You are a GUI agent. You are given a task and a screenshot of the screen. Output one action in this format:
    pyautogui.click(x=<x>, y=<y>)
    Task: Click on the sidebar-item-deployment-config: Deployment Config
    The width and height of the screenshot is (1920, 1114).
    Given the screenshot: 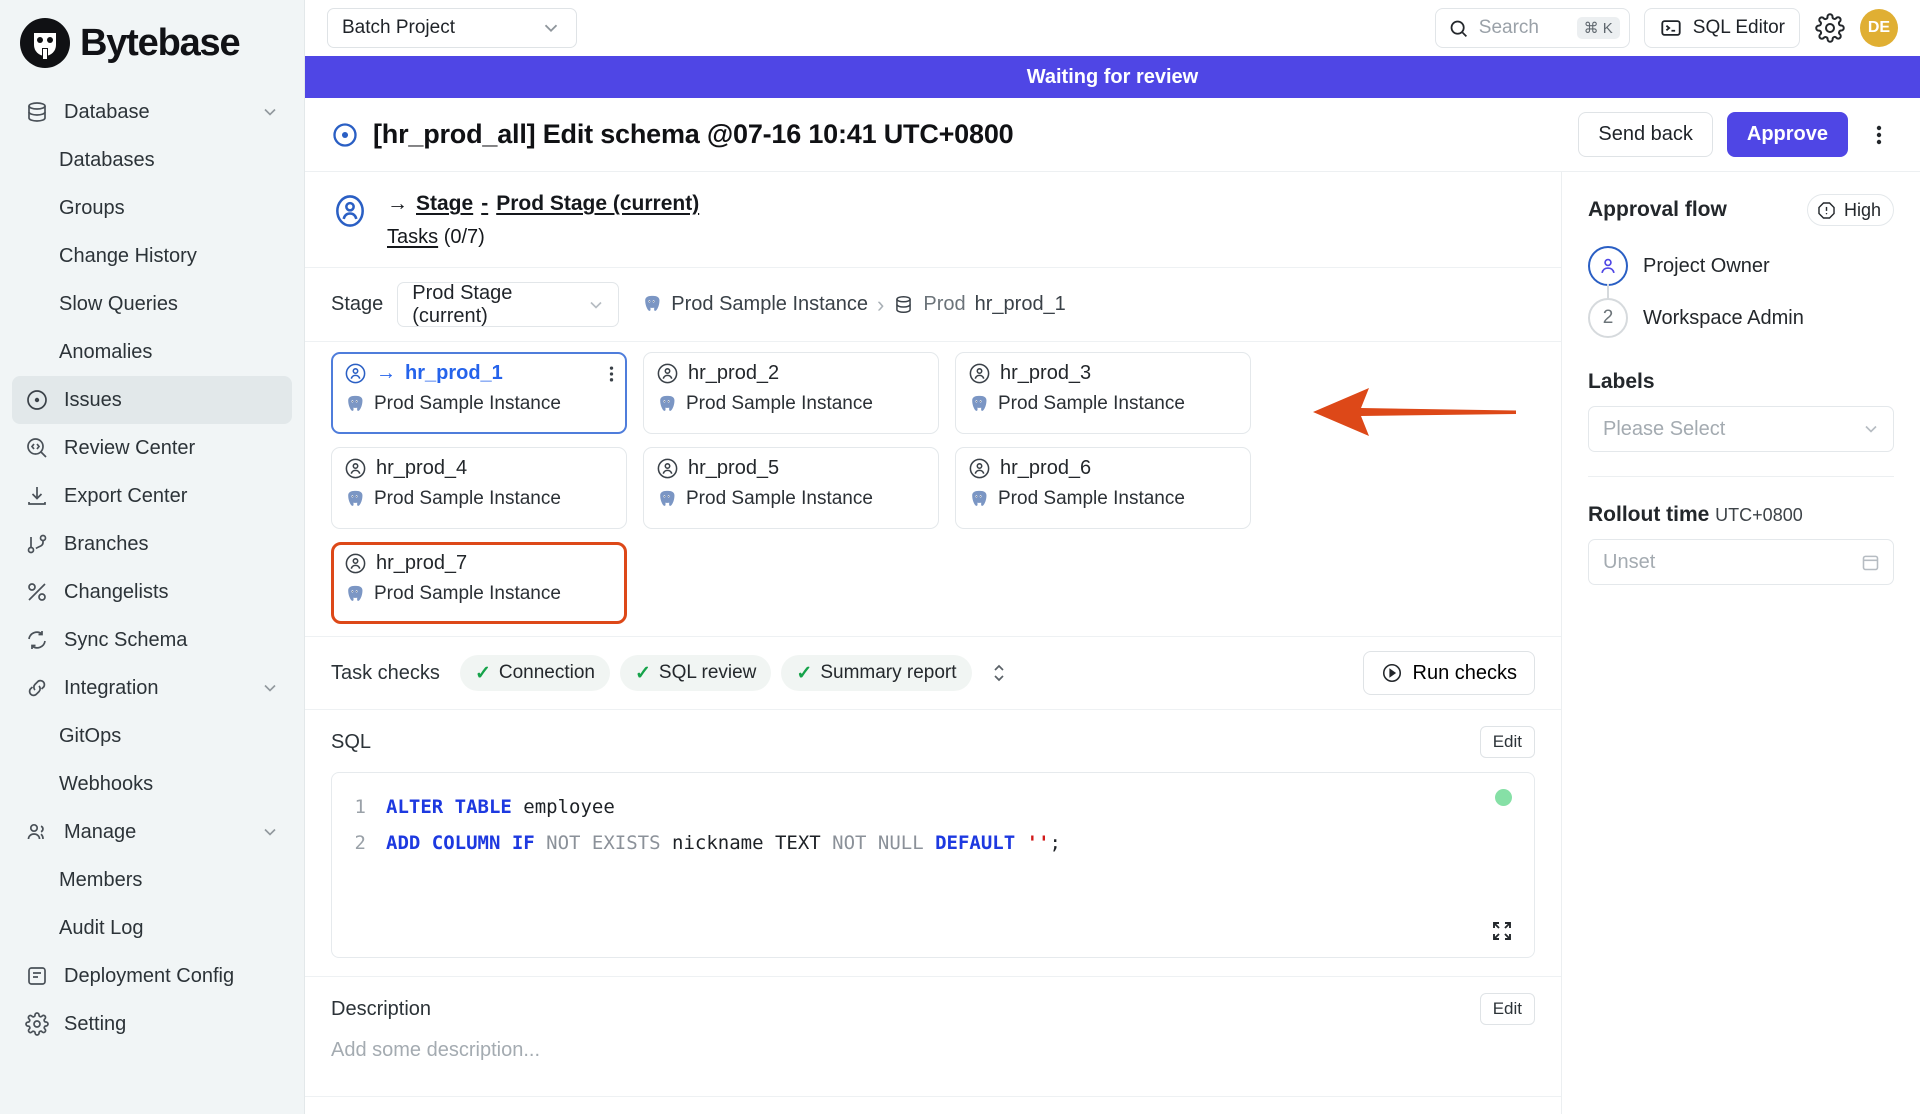 What is the action you would take?
    pyautogui.click(x=152, y=976)
    